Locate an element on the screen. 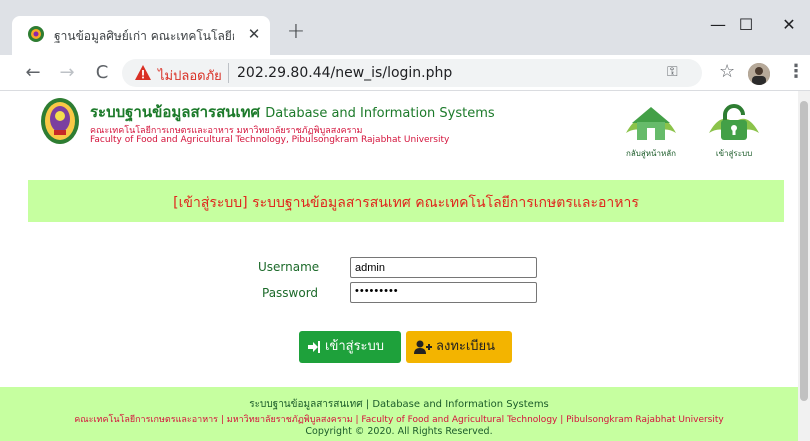  tab-close-icon: ✕ is located at coordinates (254, 34).